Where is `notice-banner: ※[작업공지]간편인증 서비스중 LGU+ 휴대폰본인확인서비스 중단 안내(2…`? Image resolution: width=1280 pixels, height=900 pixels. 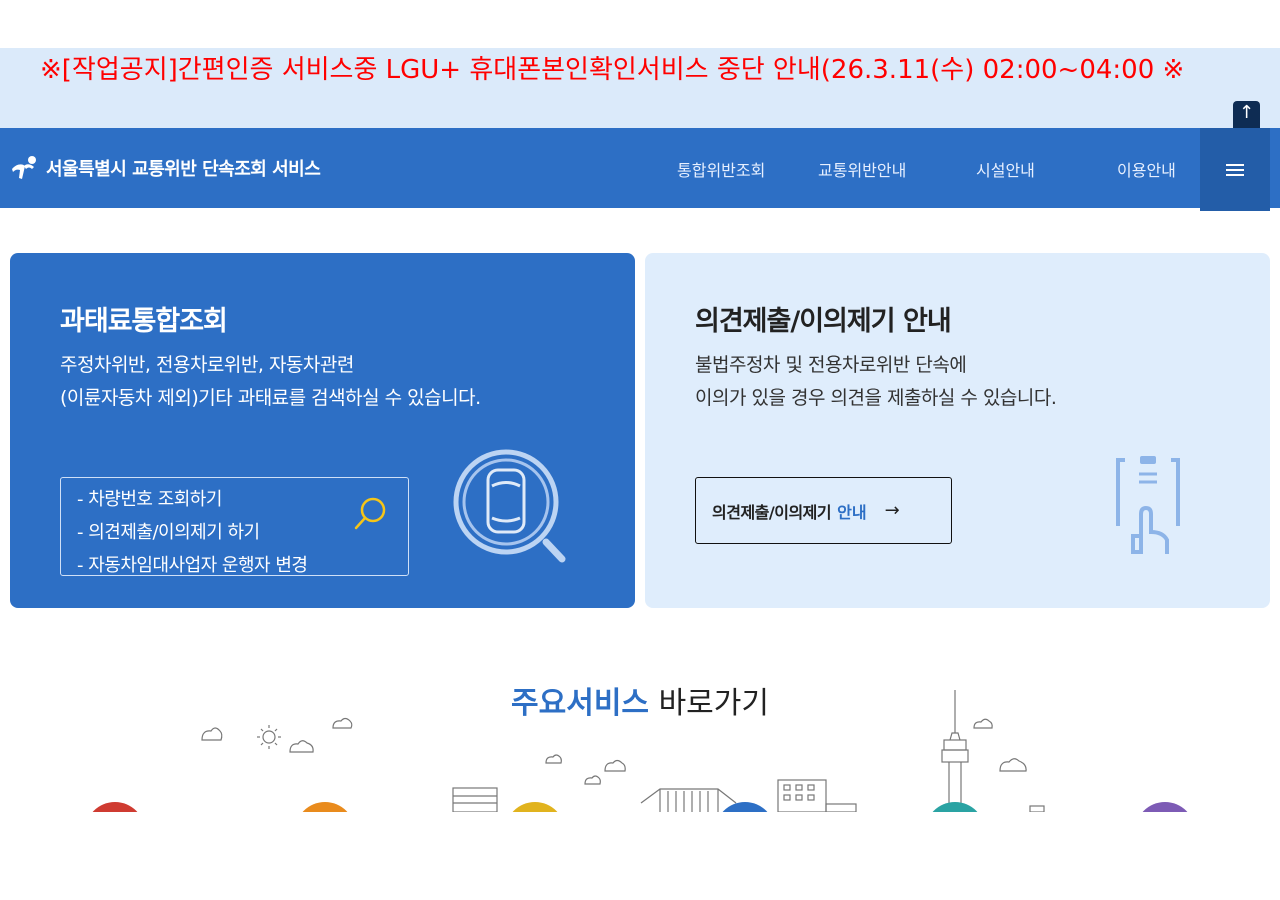
notice-banner: ※[작업공지]간편인증 서비스중 LGU+ 휴대폰본인확인서비스 중단 안내(2… is located at coordinates (640, 88).